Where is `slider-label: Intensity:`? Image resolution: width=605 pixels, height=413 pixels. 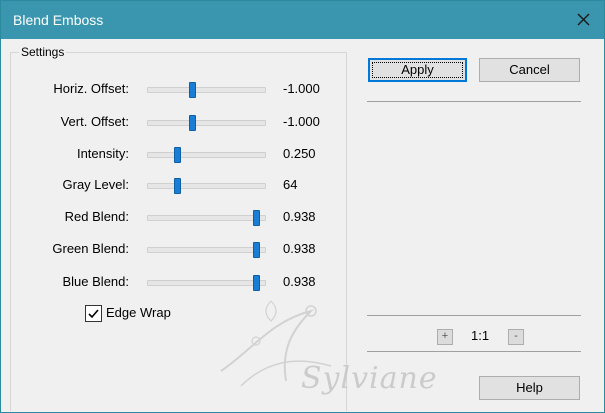 slider-label: Intensity: is located at coordinates (102, 153).